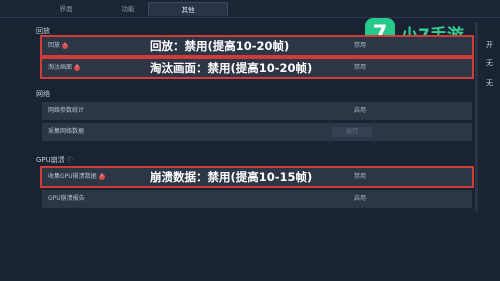  Describe the element at coordinates (66, 198) in the screenshot. I see `setting-label: GPU崩溃报告` at that location.